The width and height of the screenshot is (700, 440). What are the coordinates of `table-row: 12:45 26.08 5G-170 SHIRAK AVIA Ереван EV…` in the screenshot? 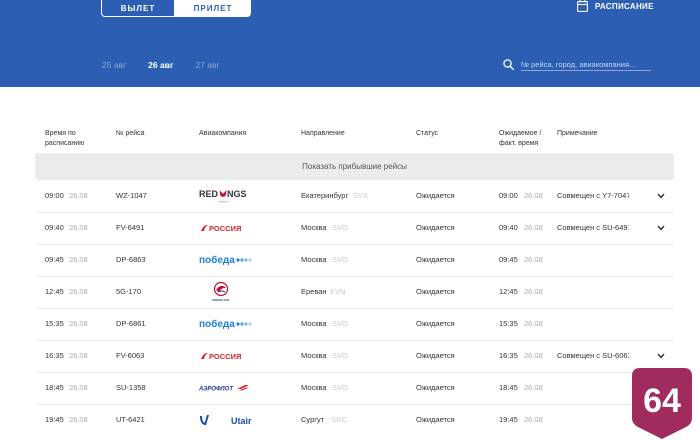 It's located at (350, 292).